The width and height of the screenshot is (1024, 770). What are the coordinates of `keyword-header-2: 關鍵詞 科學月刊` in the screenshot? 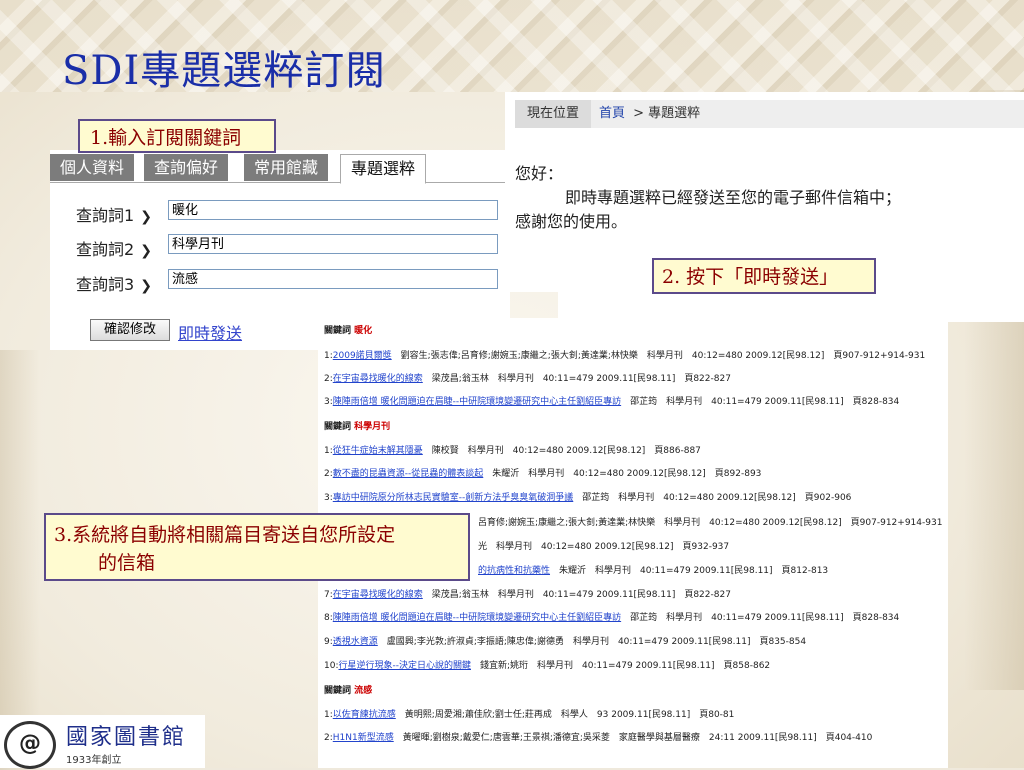 It's located at (357, 425).